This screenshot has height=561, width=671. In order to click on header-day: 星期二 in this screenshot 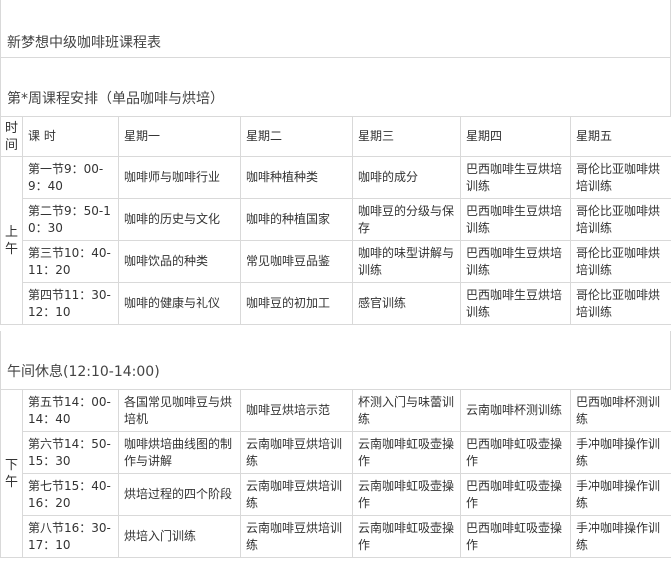, I will do `click(296, 136)`.